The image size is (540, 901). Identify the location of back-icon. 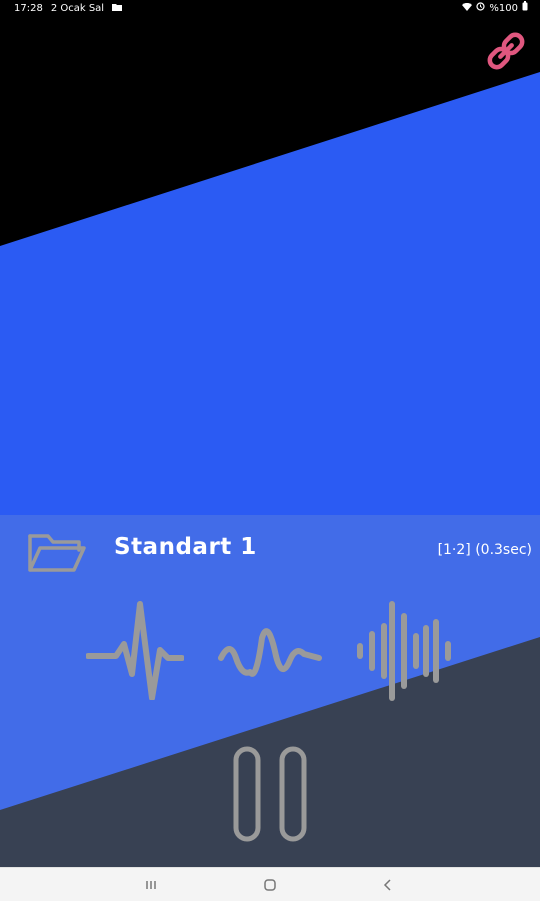
(387, 885).